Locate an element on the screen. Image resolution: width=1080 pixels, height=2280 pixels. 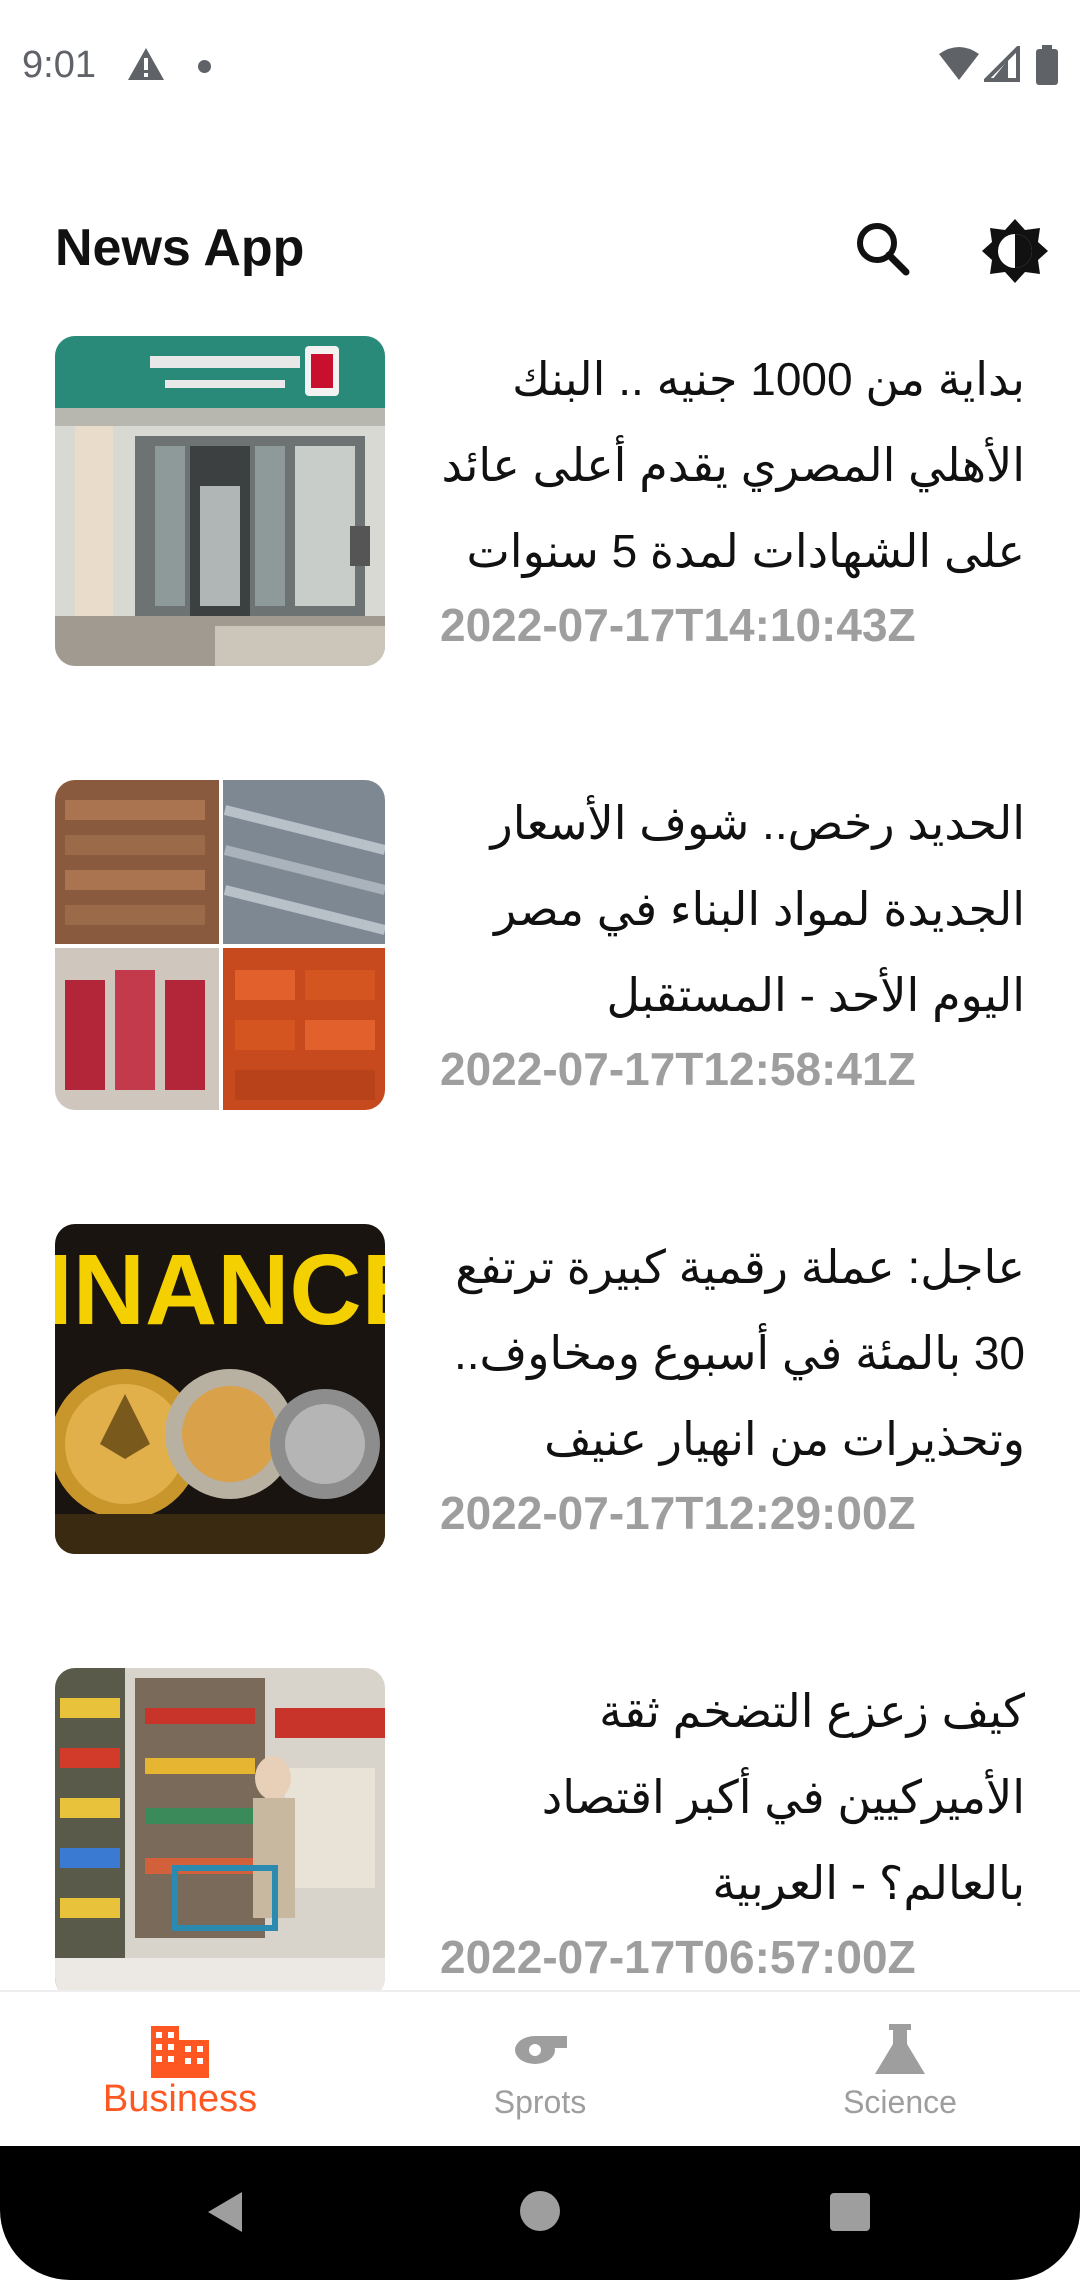
battery-icon is located at coordinates (1047, 65).